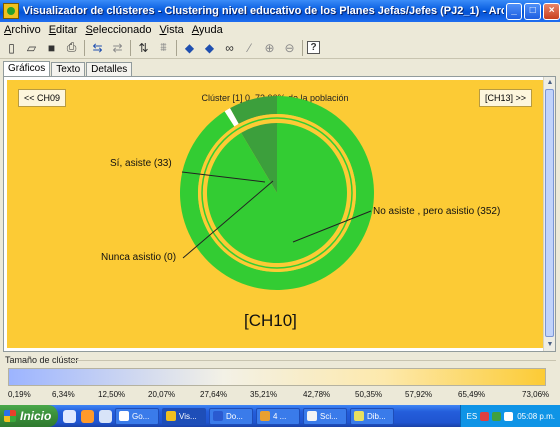 The image size is (560, 427). Describe the element at coordinates (536, 416) in the screenshot. I see `clock: 05:08 p.m.` at that location.